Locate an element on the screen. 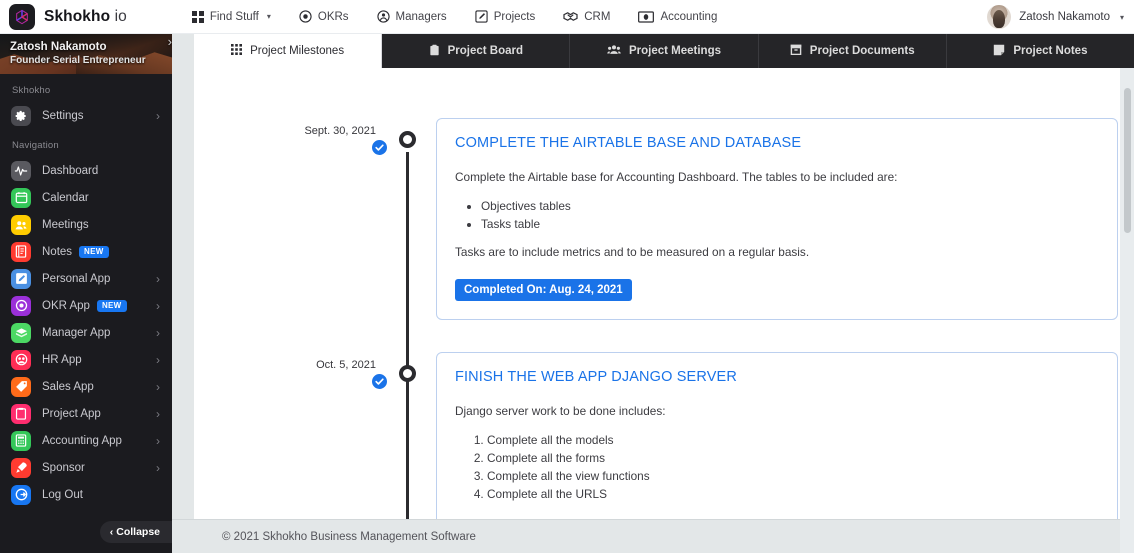 Image resolution: width=1134 pixels, height=553 pixels. user-circle-icon is located at coordinates (383, 16).